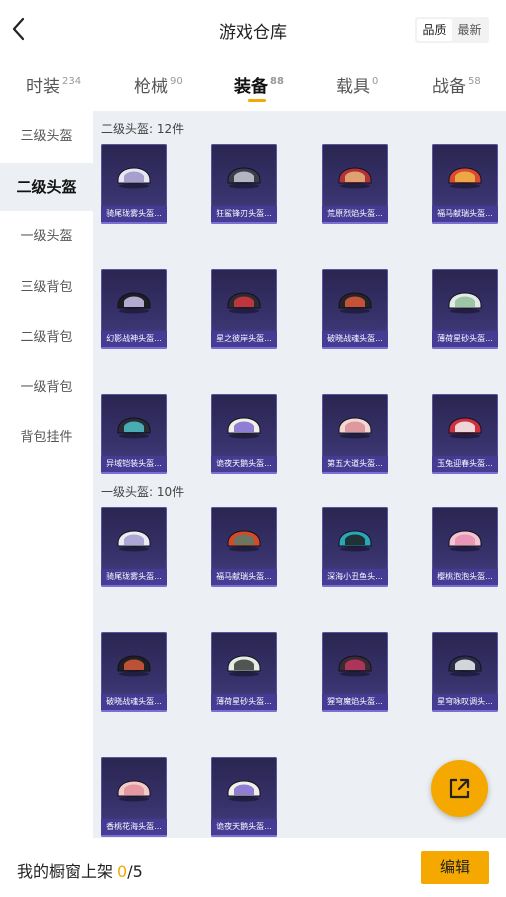 The image size is (506, 897). I want to click on tab-firearms: 枪械 90, so click(158, 84).